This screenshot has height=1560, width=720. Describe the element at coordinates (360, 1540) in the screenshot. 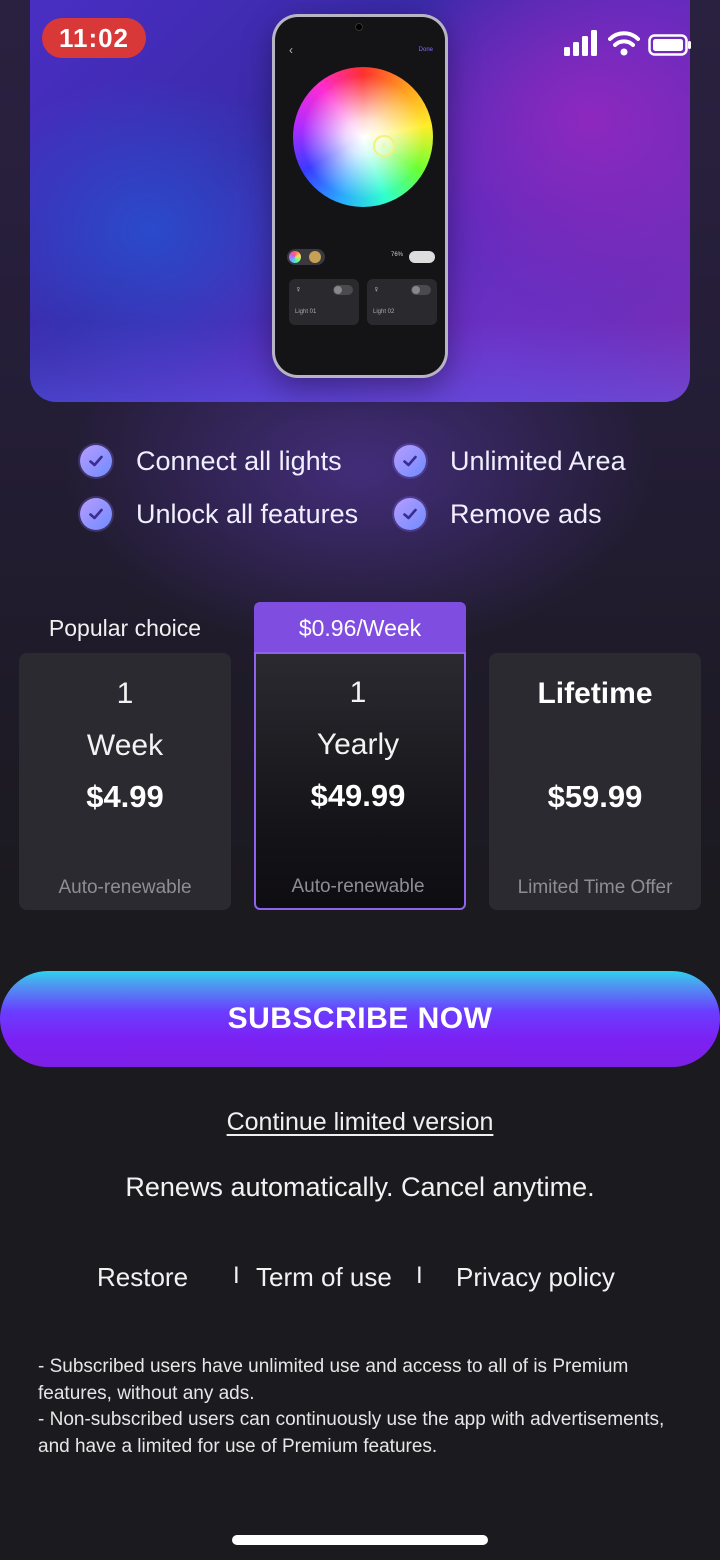

I see `home-indicator` at that location.